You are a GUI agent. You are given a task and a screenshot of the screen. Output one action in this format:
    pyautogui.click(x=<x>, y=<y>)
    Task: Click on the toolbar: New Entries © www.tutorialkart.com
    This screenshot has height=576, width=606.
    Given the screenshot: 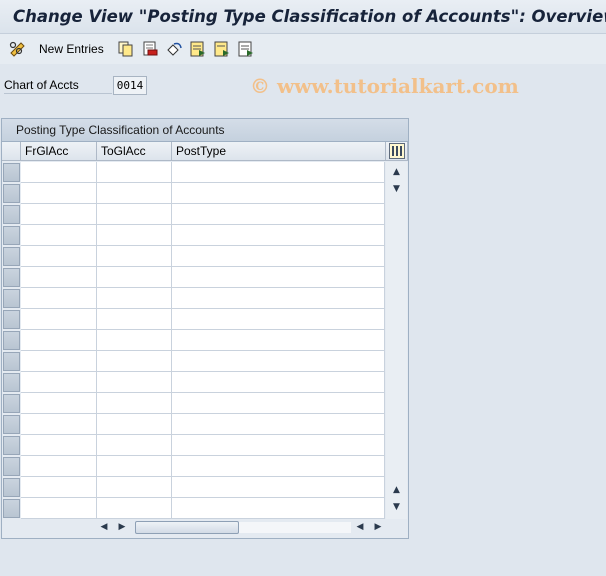 What is the action you would take?
    pyautogui.click(x=303, y=66)
    